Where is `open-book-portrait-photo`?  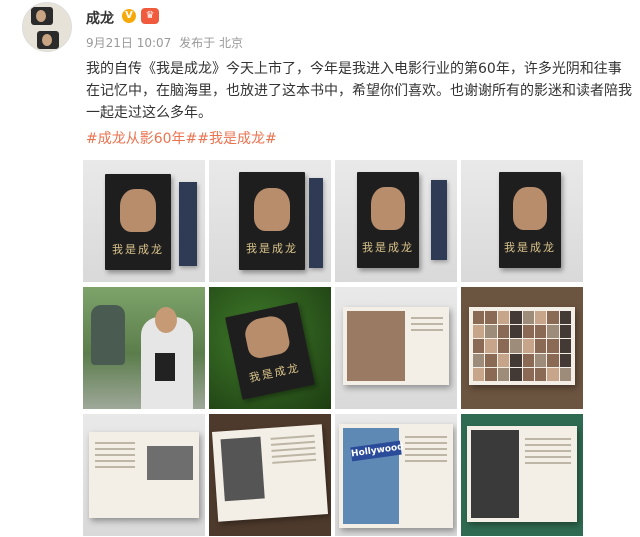
open-book-portrait-photo is located at coordinates (396, 348).